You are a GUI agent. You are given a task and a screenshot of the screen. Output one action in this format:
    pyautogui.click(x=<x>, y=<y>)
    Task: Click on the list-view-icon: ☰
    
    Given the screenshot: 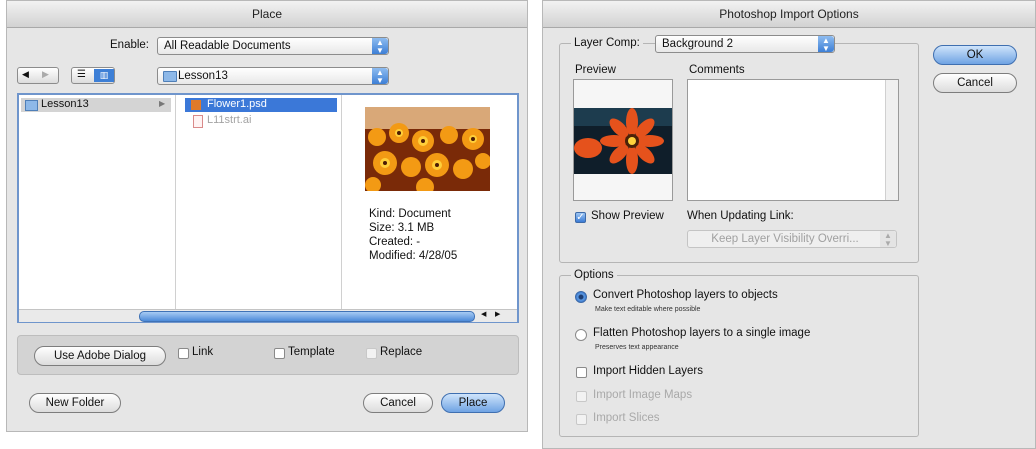 What is the action you would take?
    pyautogui.click(x=81, y=74)
    